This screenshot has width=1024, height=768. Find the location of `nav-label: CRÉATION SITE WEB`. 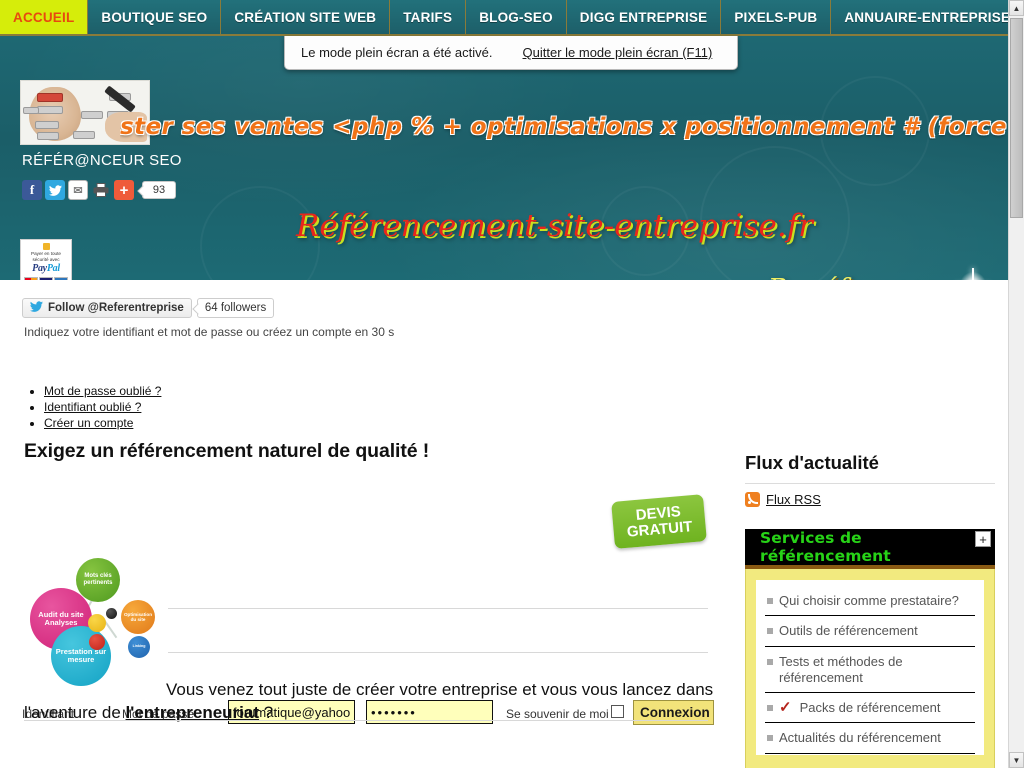

nav-label: CRÉATION SITE WEB is located at coordinates (305, 17).